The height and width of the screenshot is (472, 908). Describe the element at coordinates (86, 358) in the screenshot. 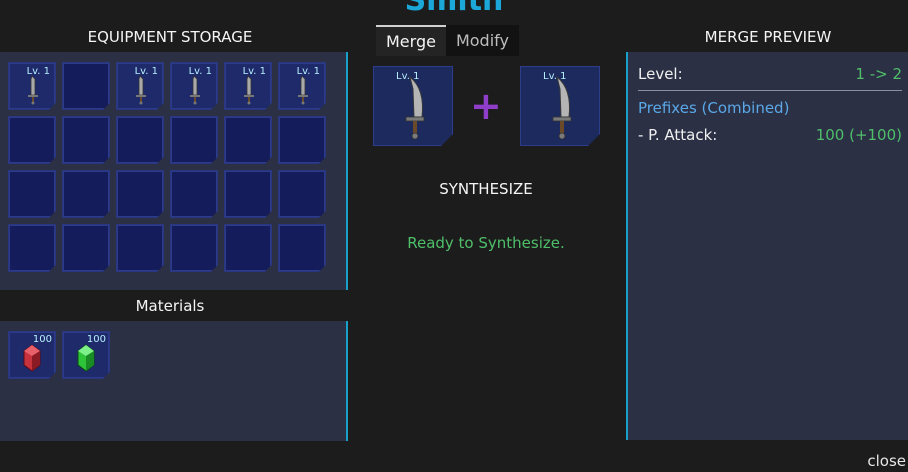

I see `green-gem-icon` at that location.